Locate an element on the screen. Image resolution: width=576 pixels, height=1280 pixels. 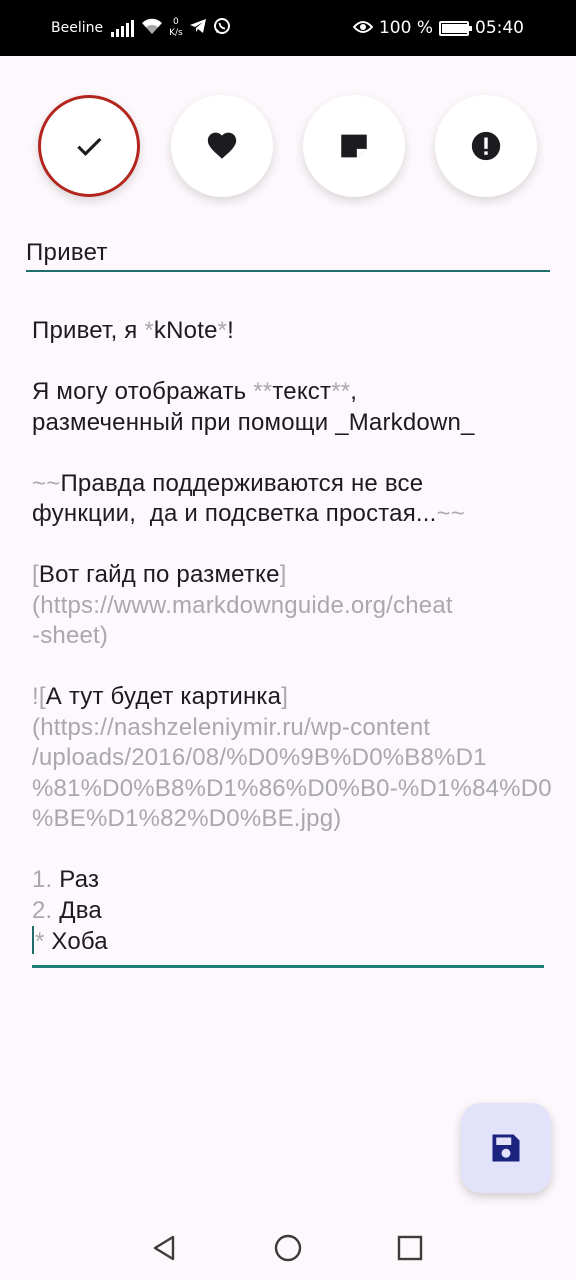
note-icon is located at coordinates (354, 146).